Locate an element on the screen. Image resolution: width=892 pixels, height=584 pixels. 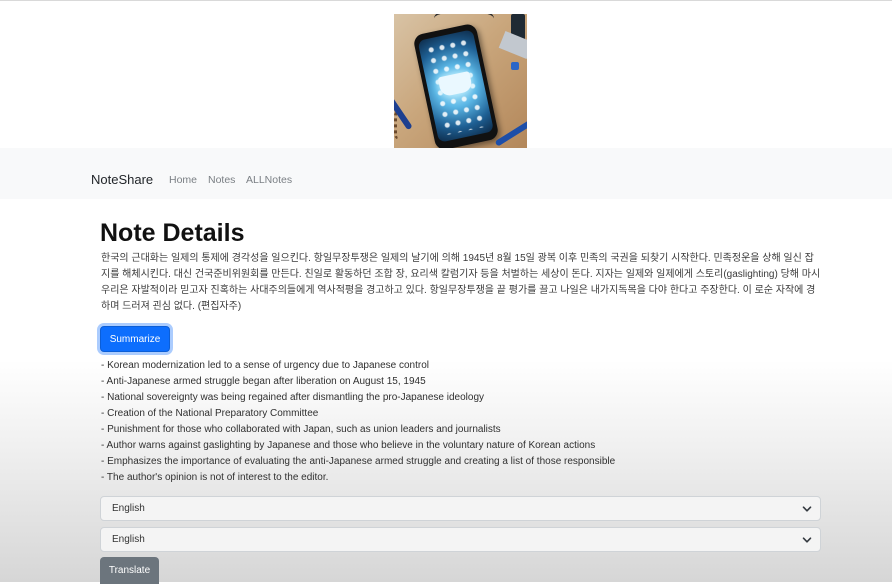
clip-shape is located at coordinates (515, 66).